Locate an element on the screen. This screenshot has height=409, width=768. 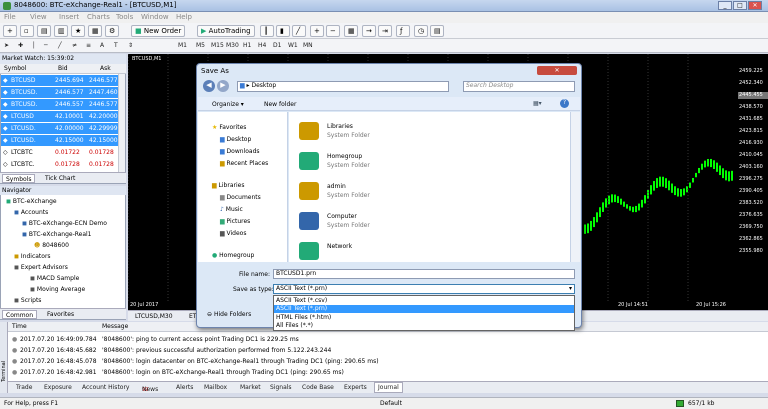
tab-favorites: Favorites is located at coordinates (60, 314).